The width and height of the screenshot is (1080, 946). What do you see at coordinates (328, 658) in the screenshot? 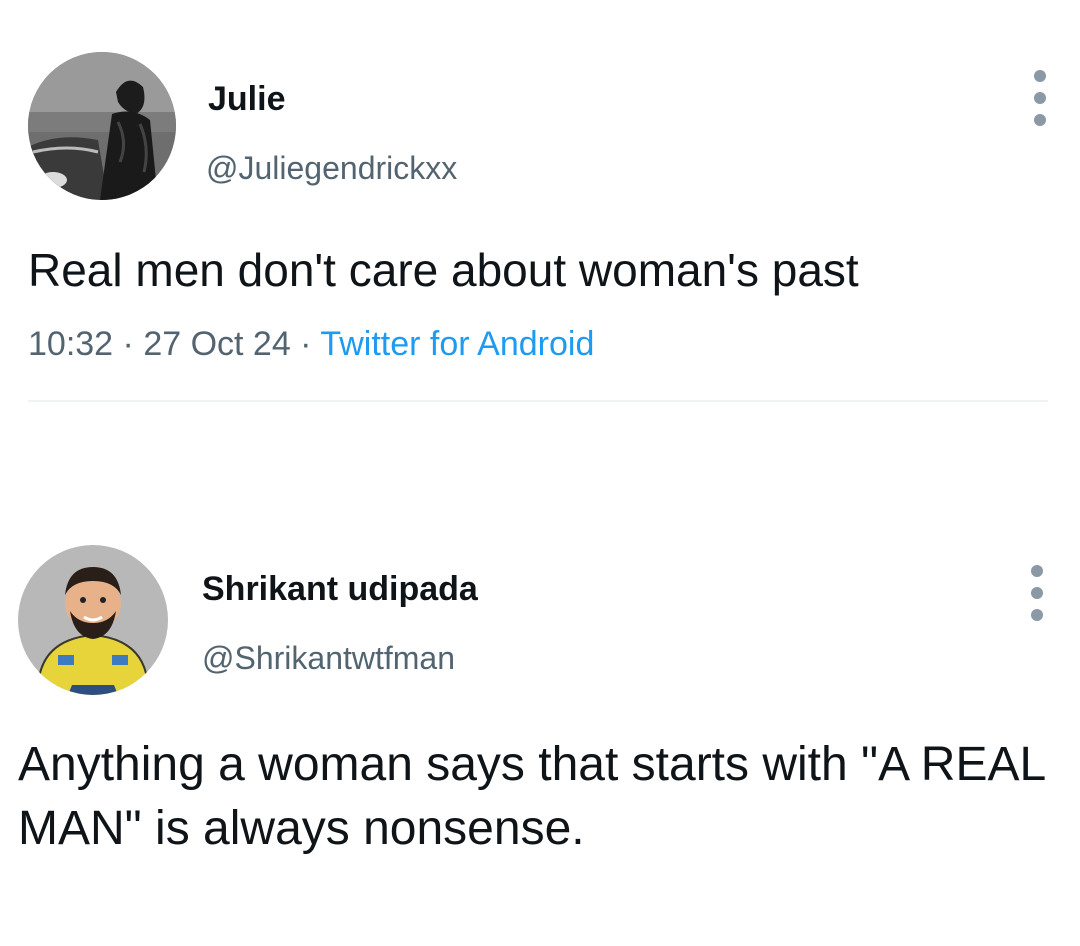
I see `user-handle: @Shrikantwtfman` at bounding box center [328, 658].